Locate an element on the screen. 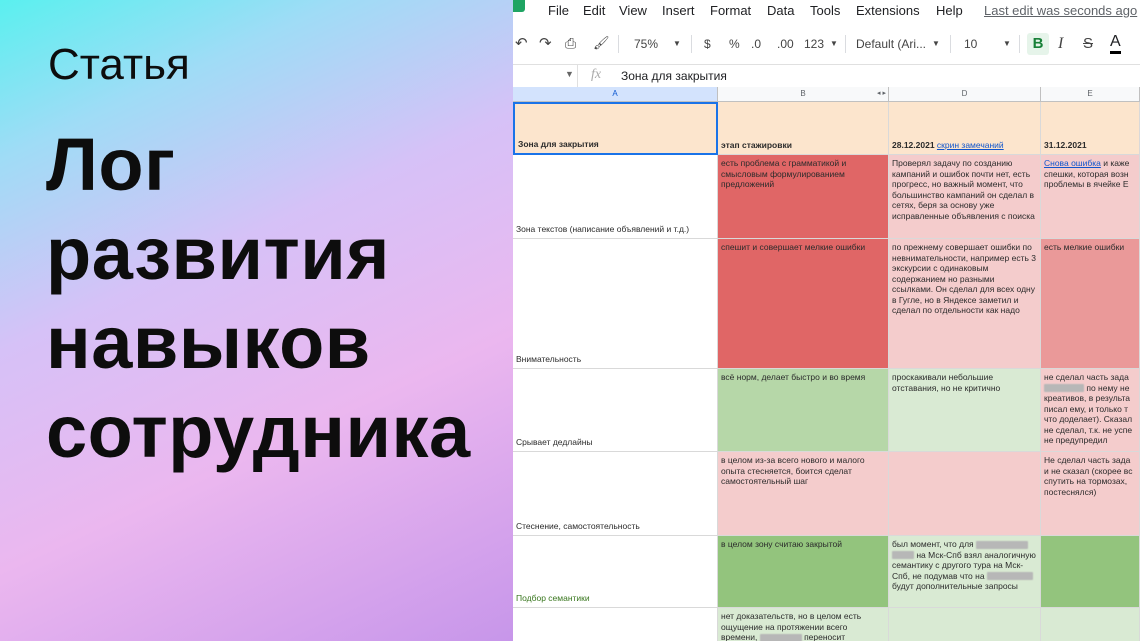 The width and height of the screenshot is (1140, 641). table-cell: всё норм, делает быстро и во время is located at coordinates (803, 410).